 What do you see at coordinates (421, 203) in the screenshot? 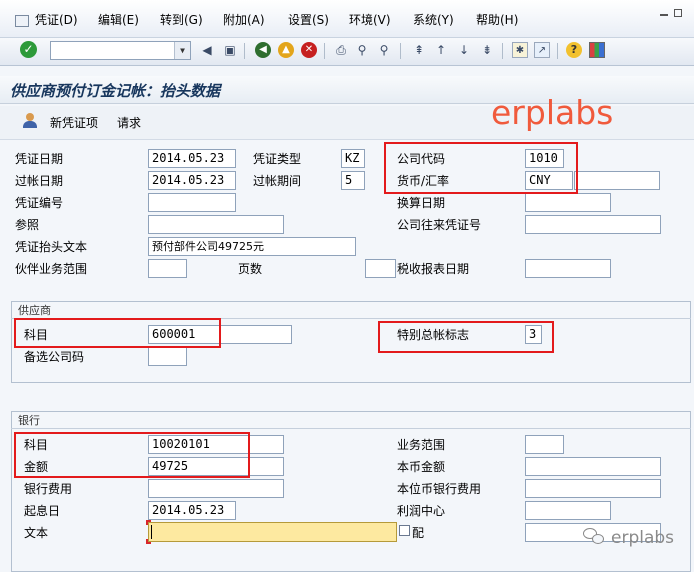
I see `translation-date-label: 换算日期` at bounding box center [421, 203].